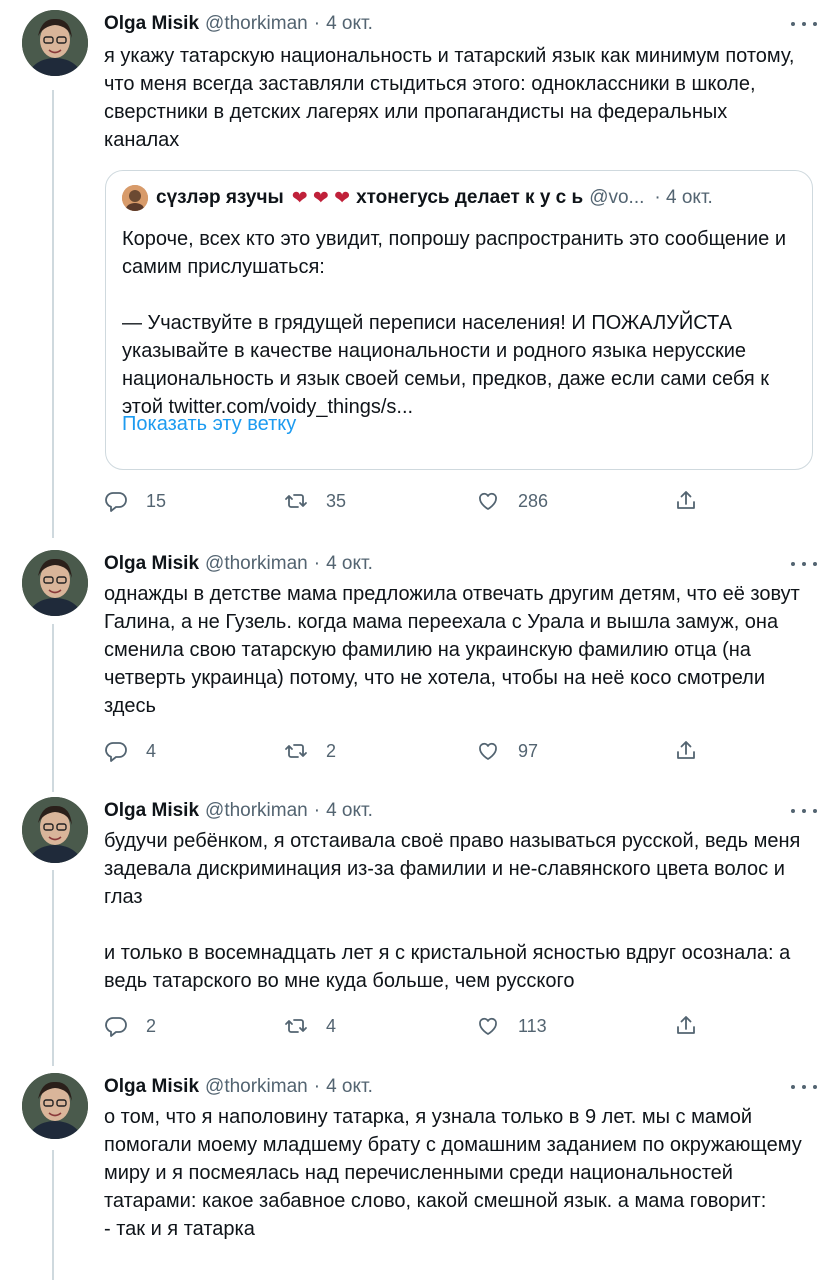 This screenshot has width=837, height=1280. Describe the element at coordinates (151, 750) in the screenshot. I see `reply-count: 4` at that location.